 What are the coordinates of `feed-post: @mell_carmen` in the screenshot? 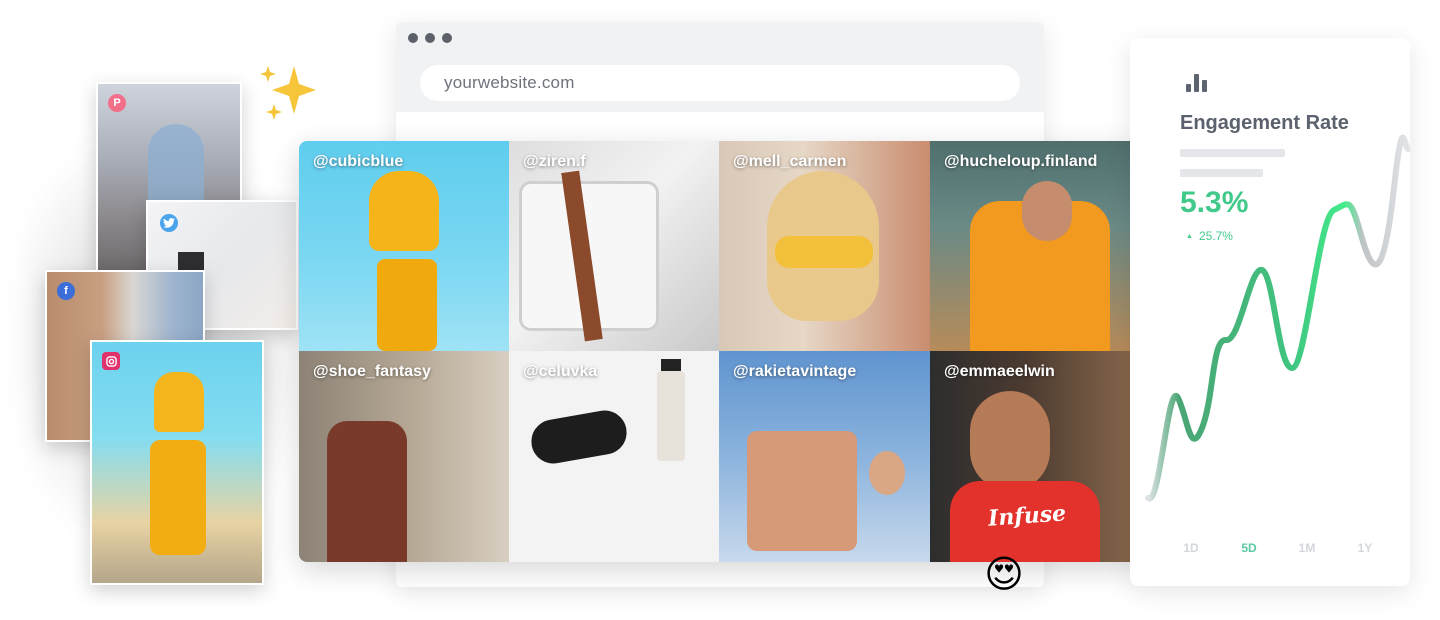 It's located at (824, 246).